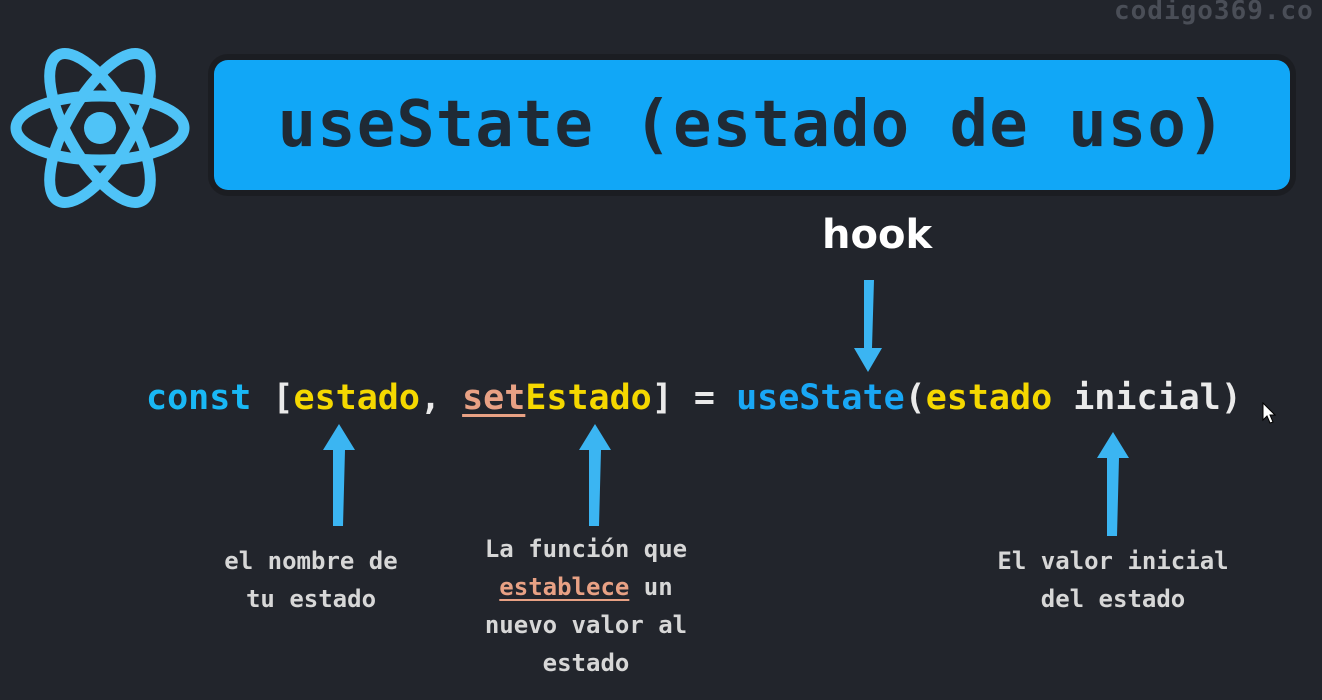 This screenshot has width=1322, height=700. What do you see at coordinates (1231, 398) in the screenshot?
I see `code-close-paren: )` at bounding box center [1231, 398].